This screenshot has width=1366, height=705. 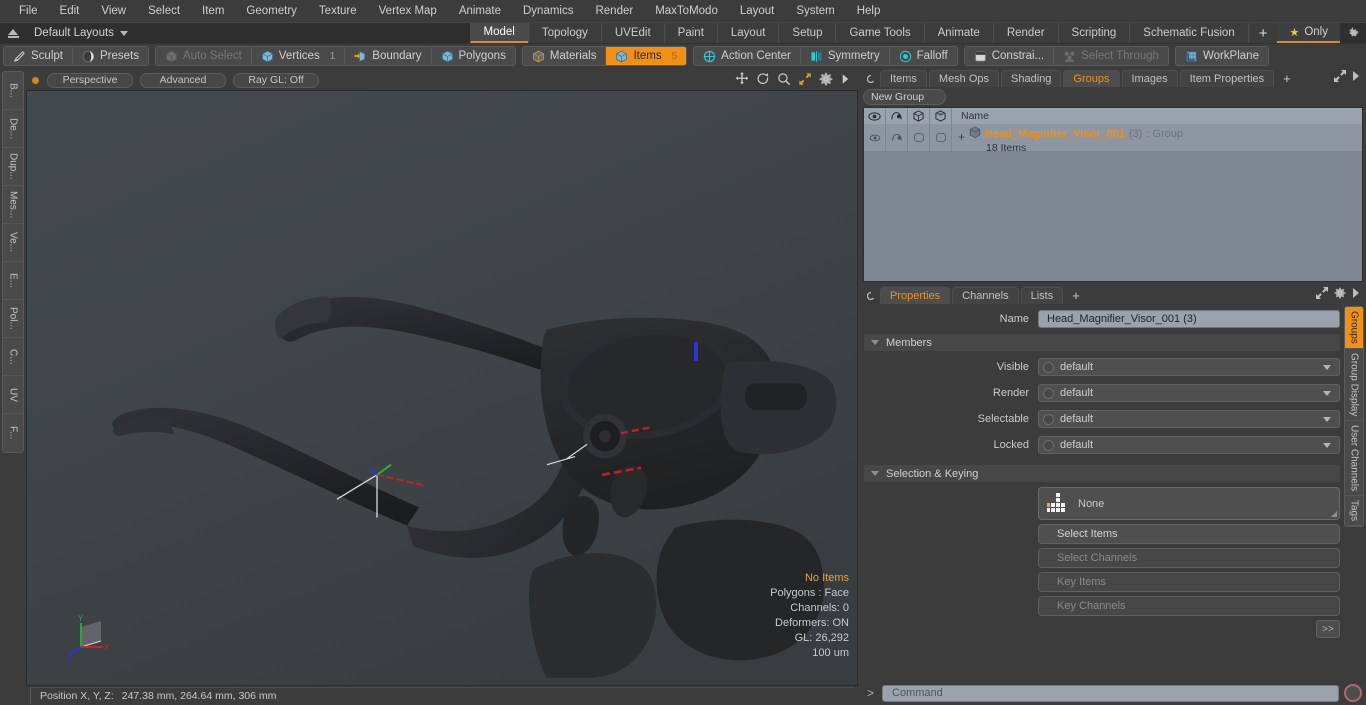 What do you see at coordinates (1189, 393) in the screenshot?
I see `member-dropdown-render: default` at bounding box center [1189, 393].